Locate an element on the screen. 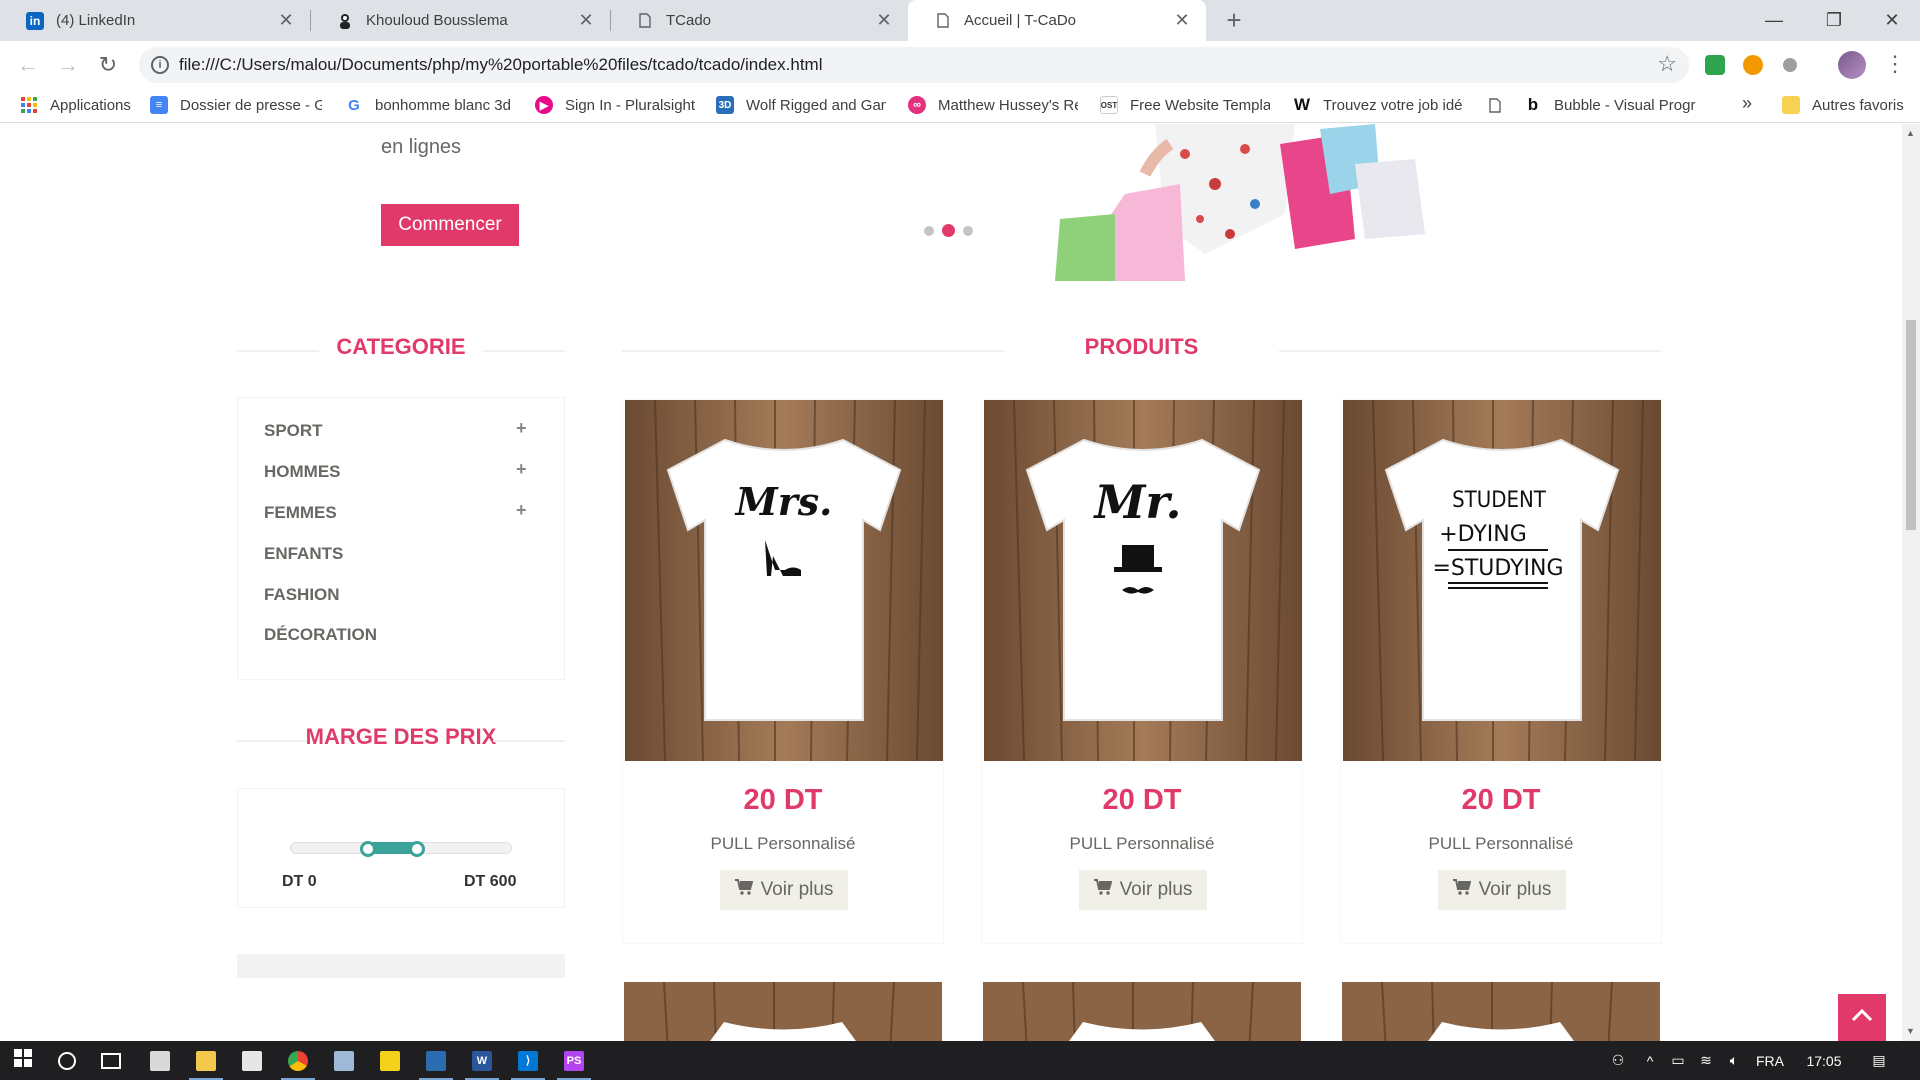 The width and height of the screenshot is (1920, 1080). product-card: Mrs. 20 DT PULL Personnalisé Voir plus is located at coordinates (783, 671).